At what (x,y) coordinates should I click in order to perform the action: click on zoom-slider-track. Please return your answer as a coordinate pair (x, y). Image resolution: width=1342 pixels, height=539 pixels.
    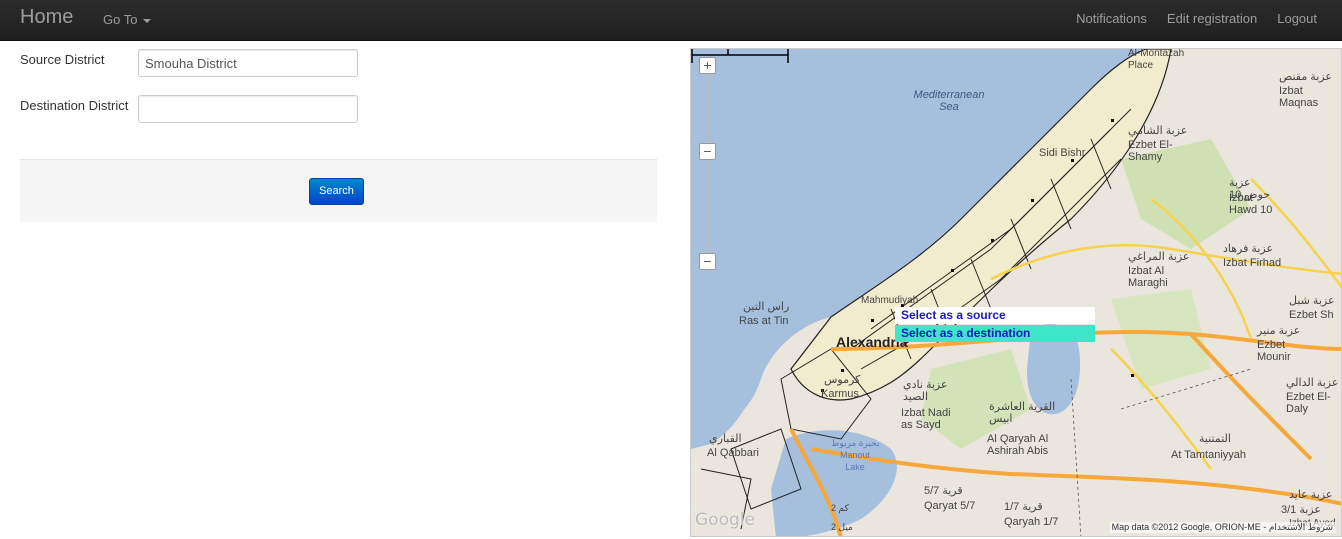
    Looking at the image, I should click on (708, 173).